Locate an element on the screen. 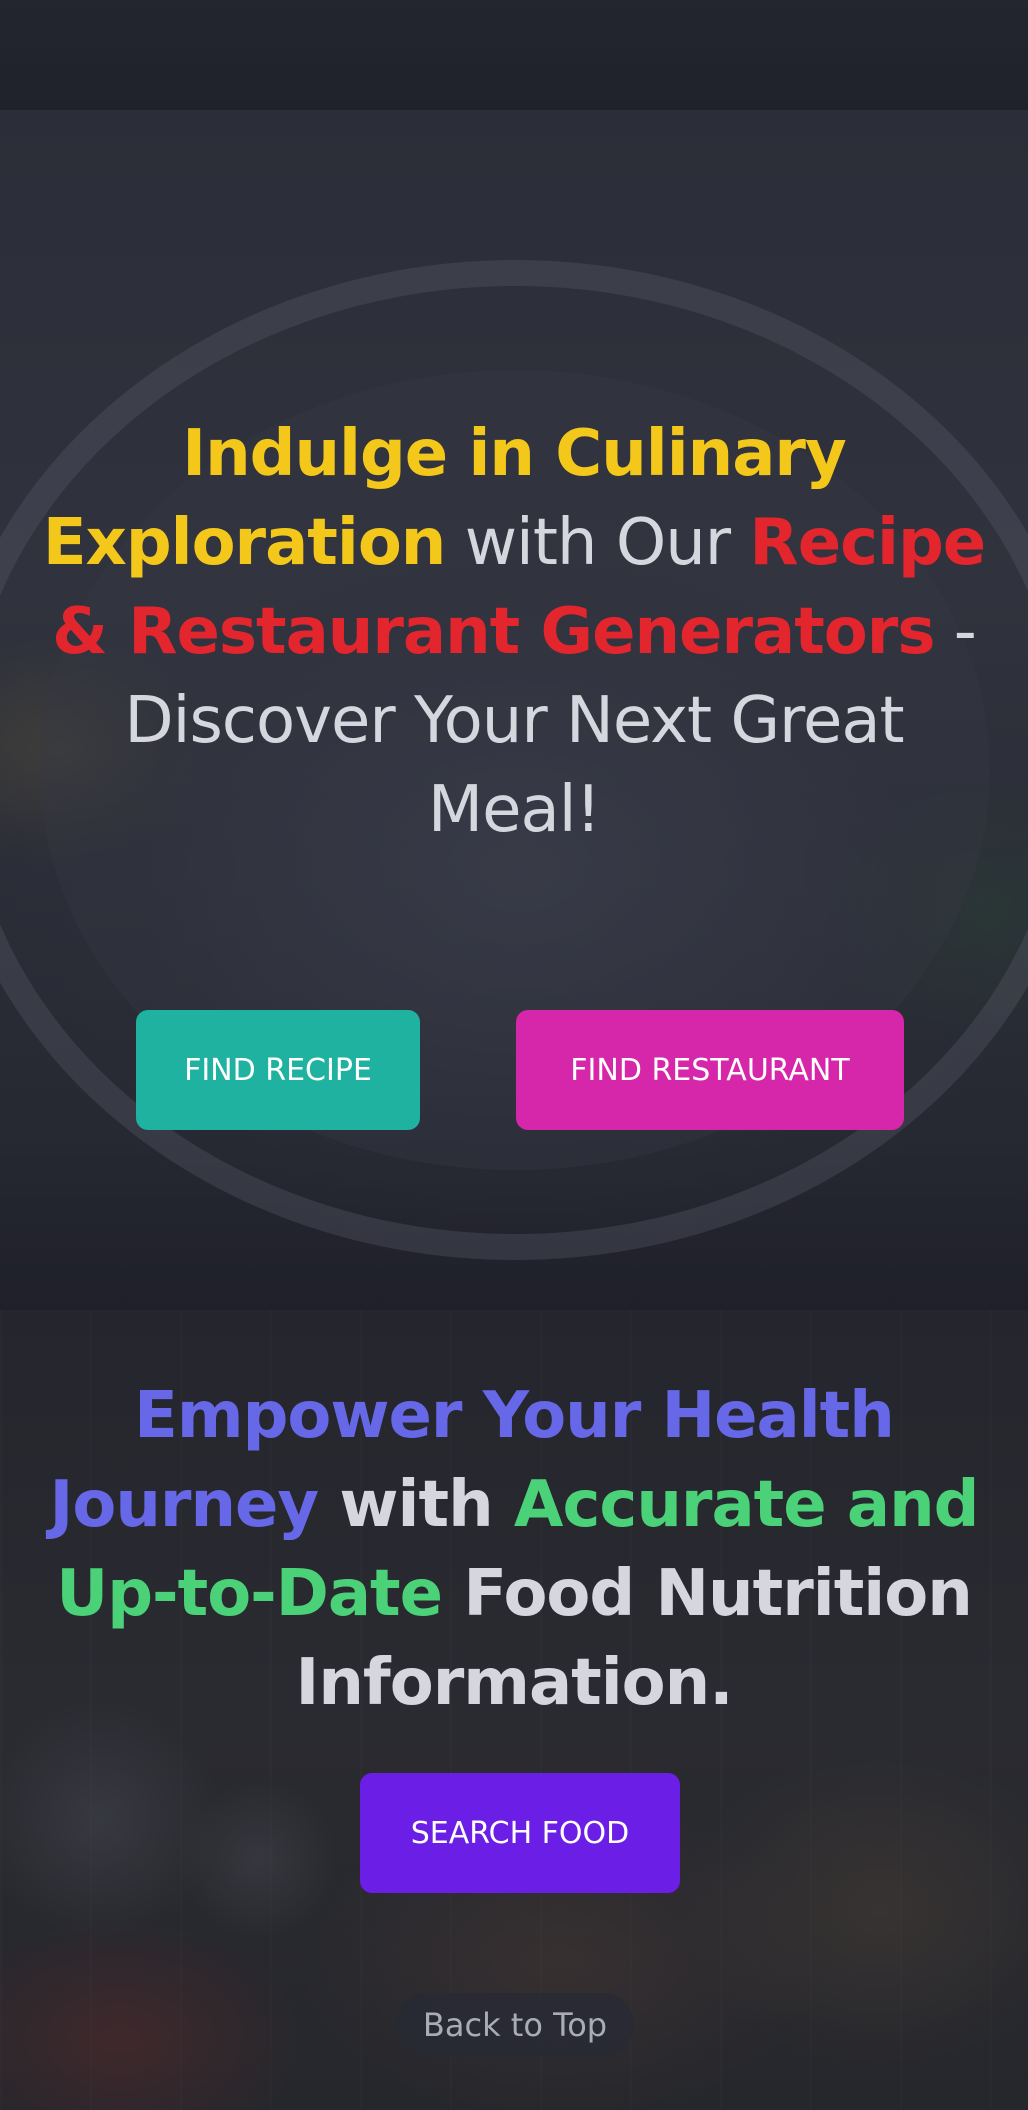  hero-buttons: FIND RECIPE FIND RESTAURANT is located at coordinates (514, 1070).